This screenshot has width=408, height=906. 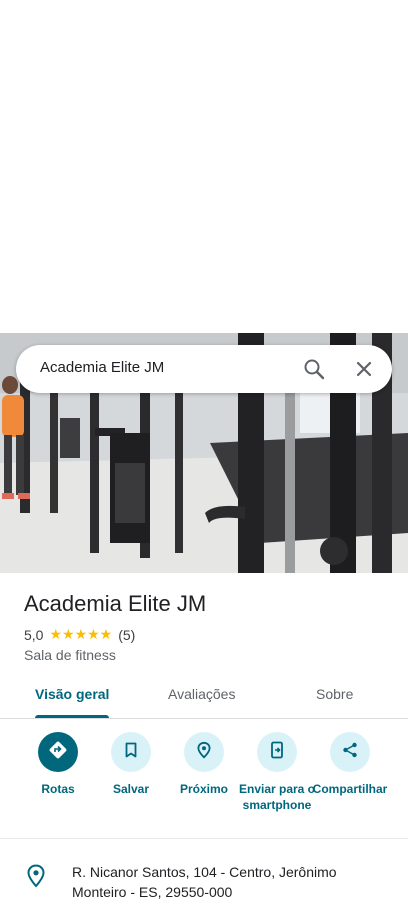 I want to click on tab-reviews: Avaliações, so click(x=201, y=694).